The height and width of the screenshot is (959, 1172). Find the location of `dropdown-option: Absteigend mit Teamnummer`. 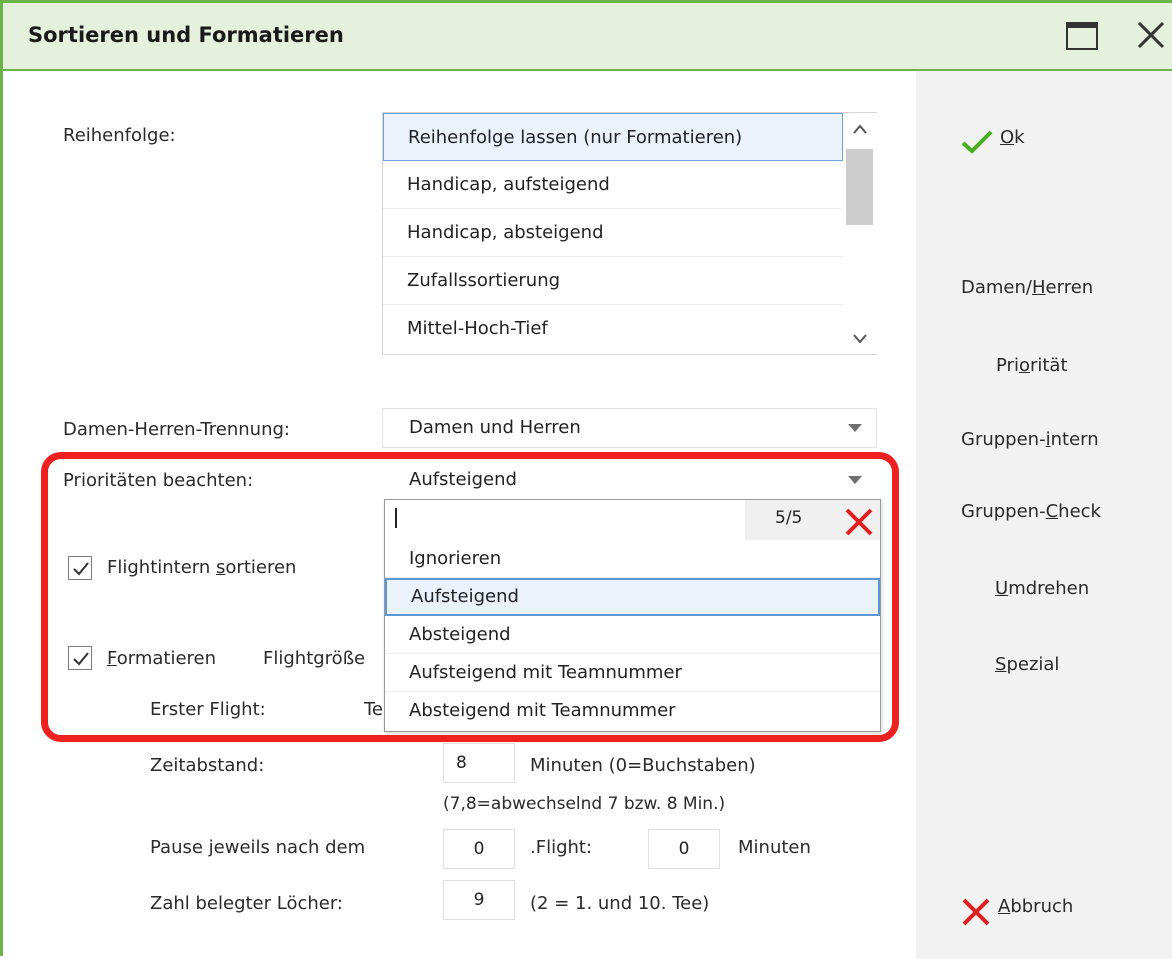

dropdown-option: Absteigend mit Teamnummer is located at coordinates (632, 711).